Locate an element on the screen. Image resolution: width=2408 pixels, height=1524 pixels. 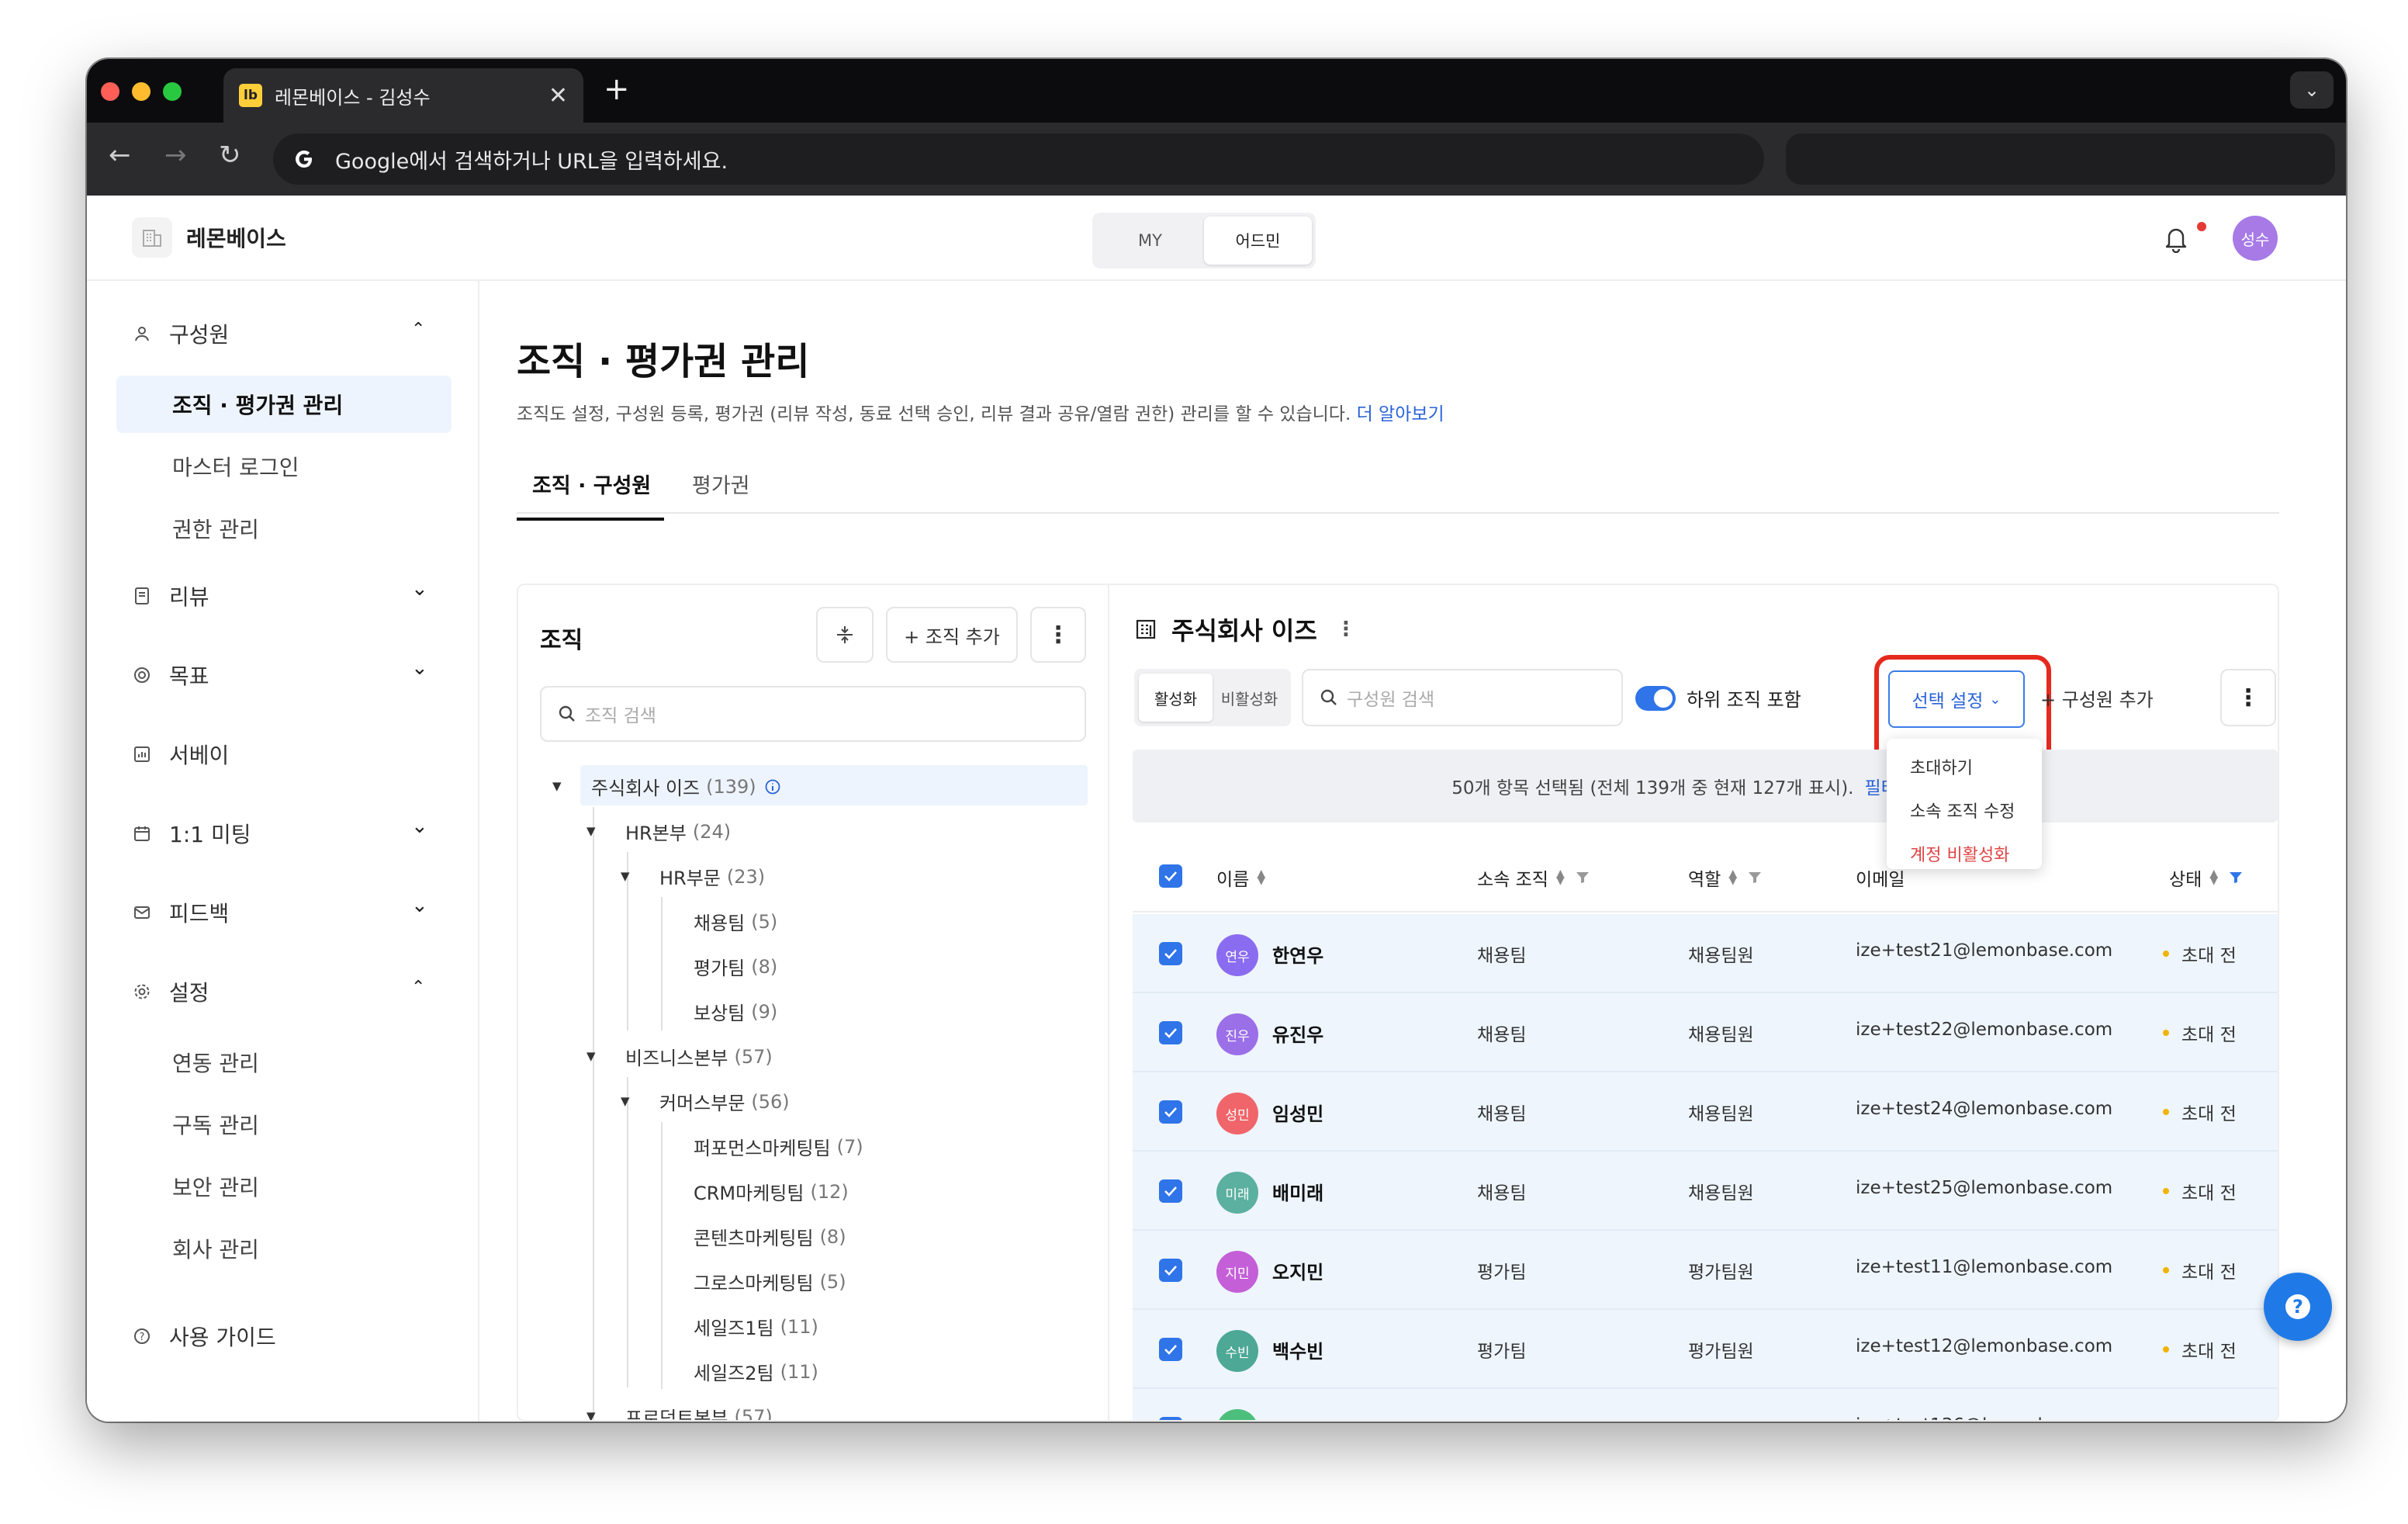
member-search-input: 구성원 검색 is located at coordinates (1462, 697).